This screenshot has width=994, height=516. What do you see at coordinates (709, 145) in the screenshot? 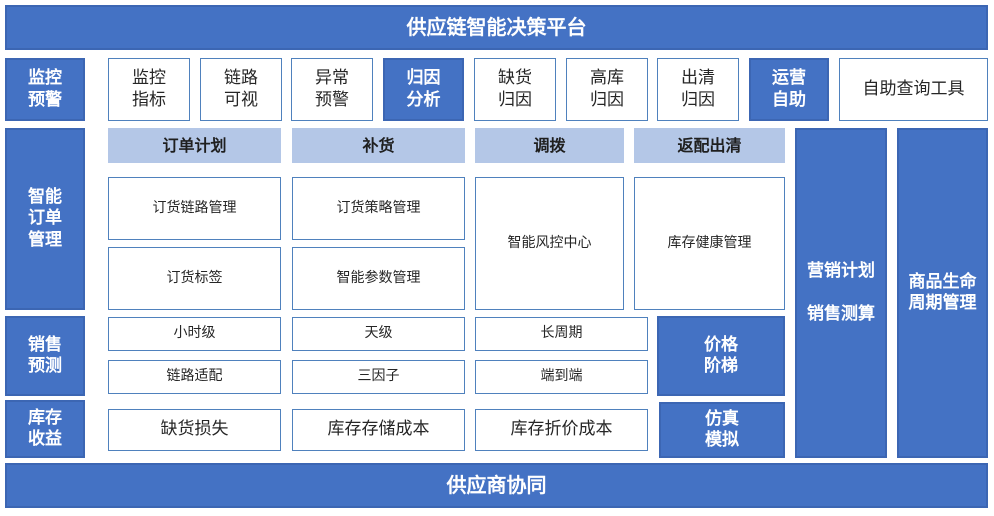
I see `column-header-return-clearance: 返配出清` at bounding box center [709, 145].